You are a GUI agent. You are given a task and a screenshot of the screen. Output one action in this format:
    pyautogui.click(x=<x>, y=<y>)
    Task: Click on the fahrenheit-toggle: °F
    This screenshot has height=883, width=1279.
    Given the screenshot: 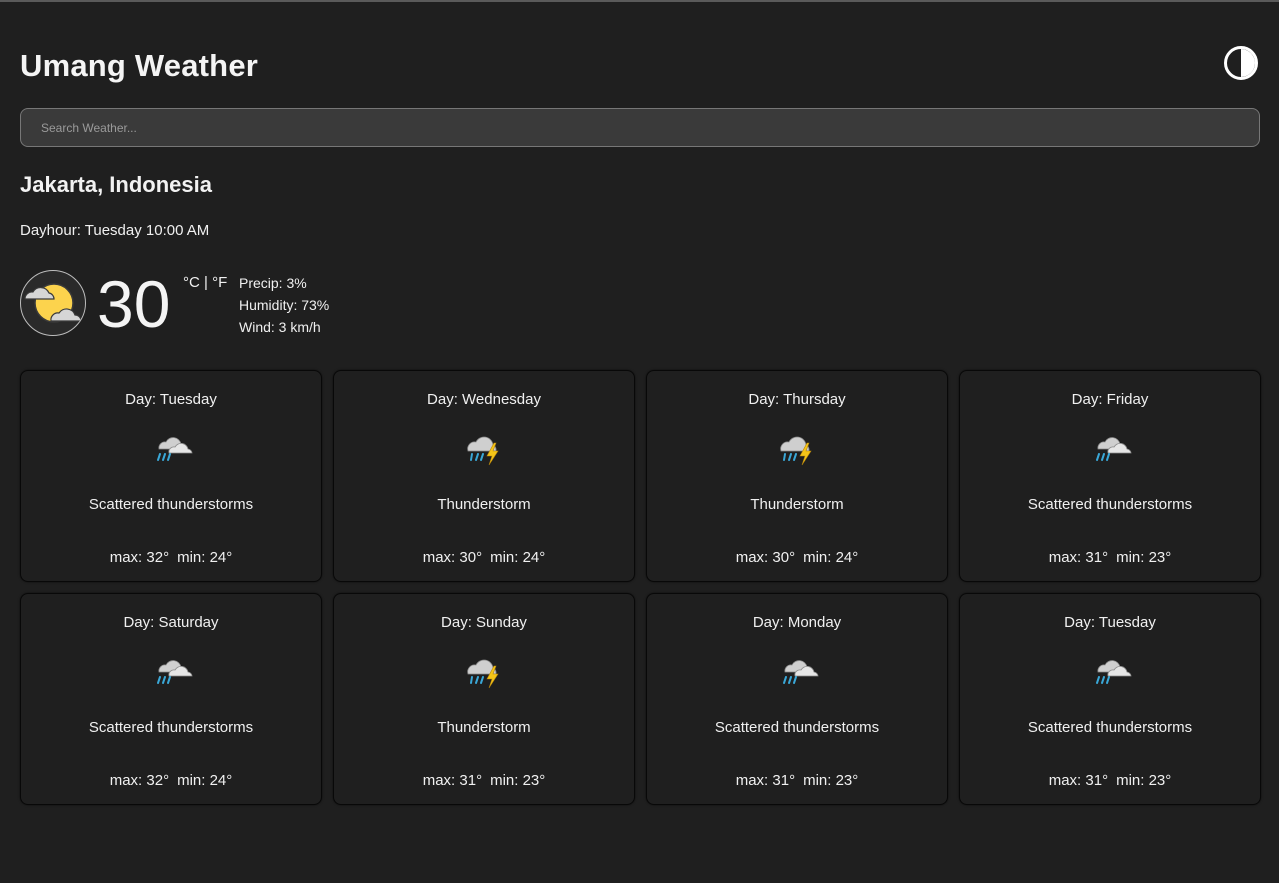 What is the action you would take?
    pyautogui.click(x=219, y=282)
    